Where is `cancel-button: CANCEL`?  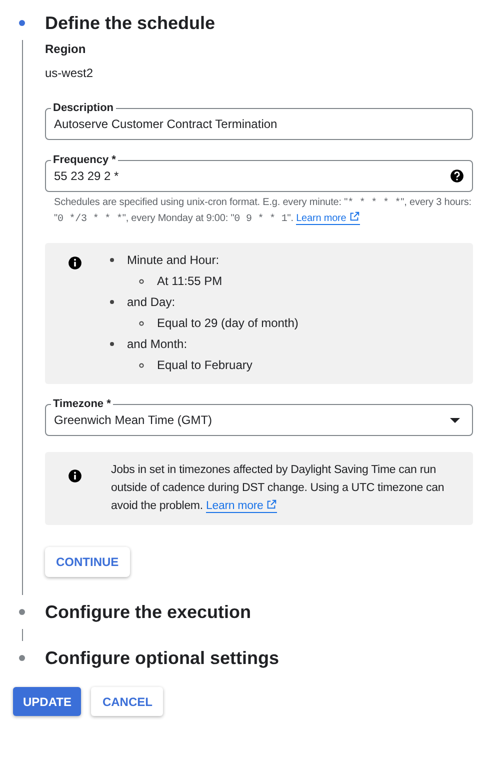 cancel-button: CANCEL is located at coordinates (127, 701).